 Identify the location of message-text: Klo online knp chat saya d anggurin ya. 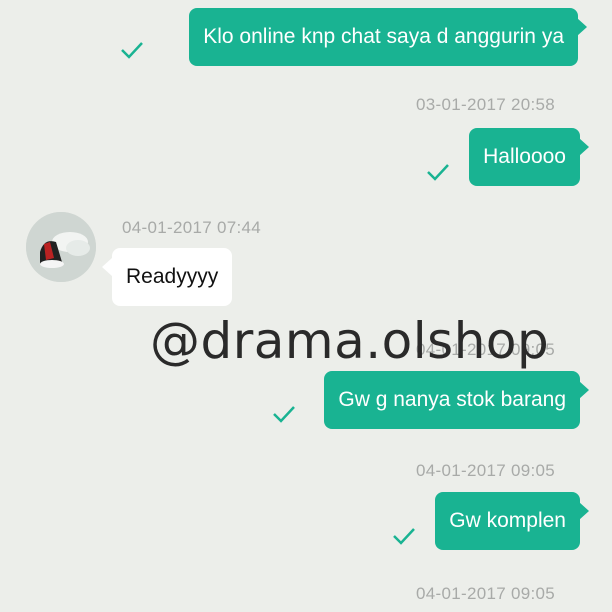
(383, 36).